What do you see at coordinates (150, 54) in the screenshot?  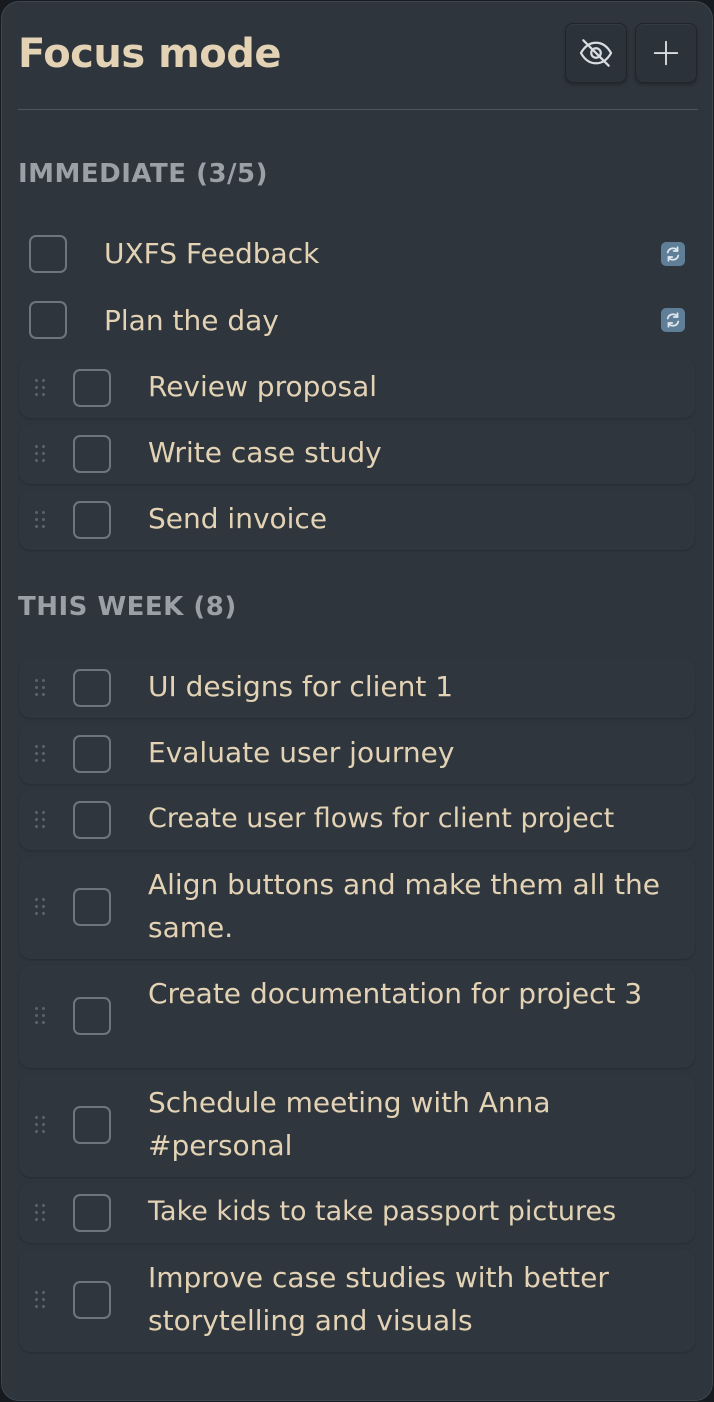 I see `panel-title: Focus mode` at bounding box center [150, 54].